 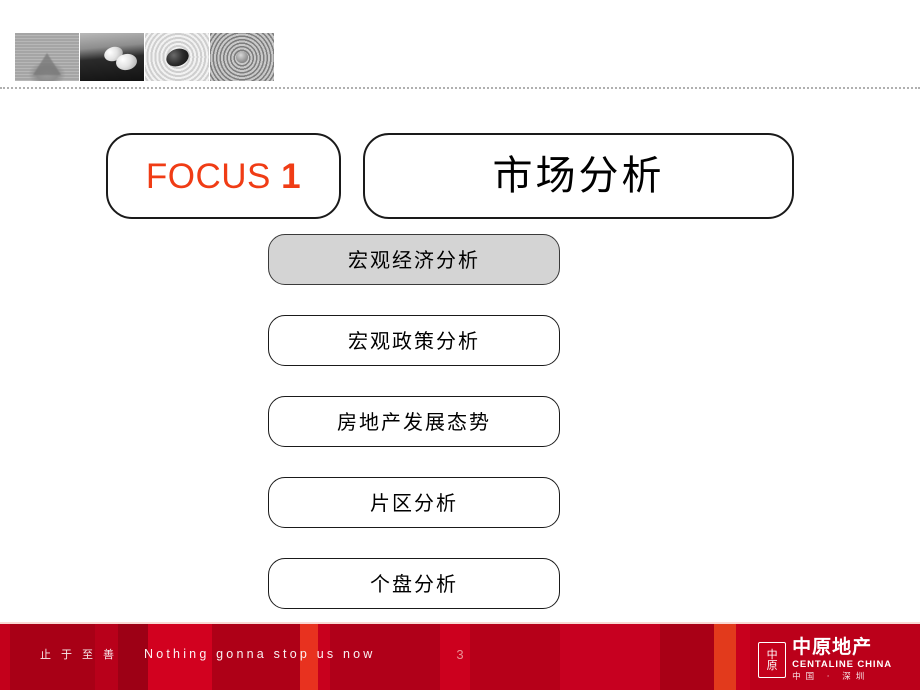 I want to click on section-item-label: 房地产发展态势, so click(x=414, y=421).